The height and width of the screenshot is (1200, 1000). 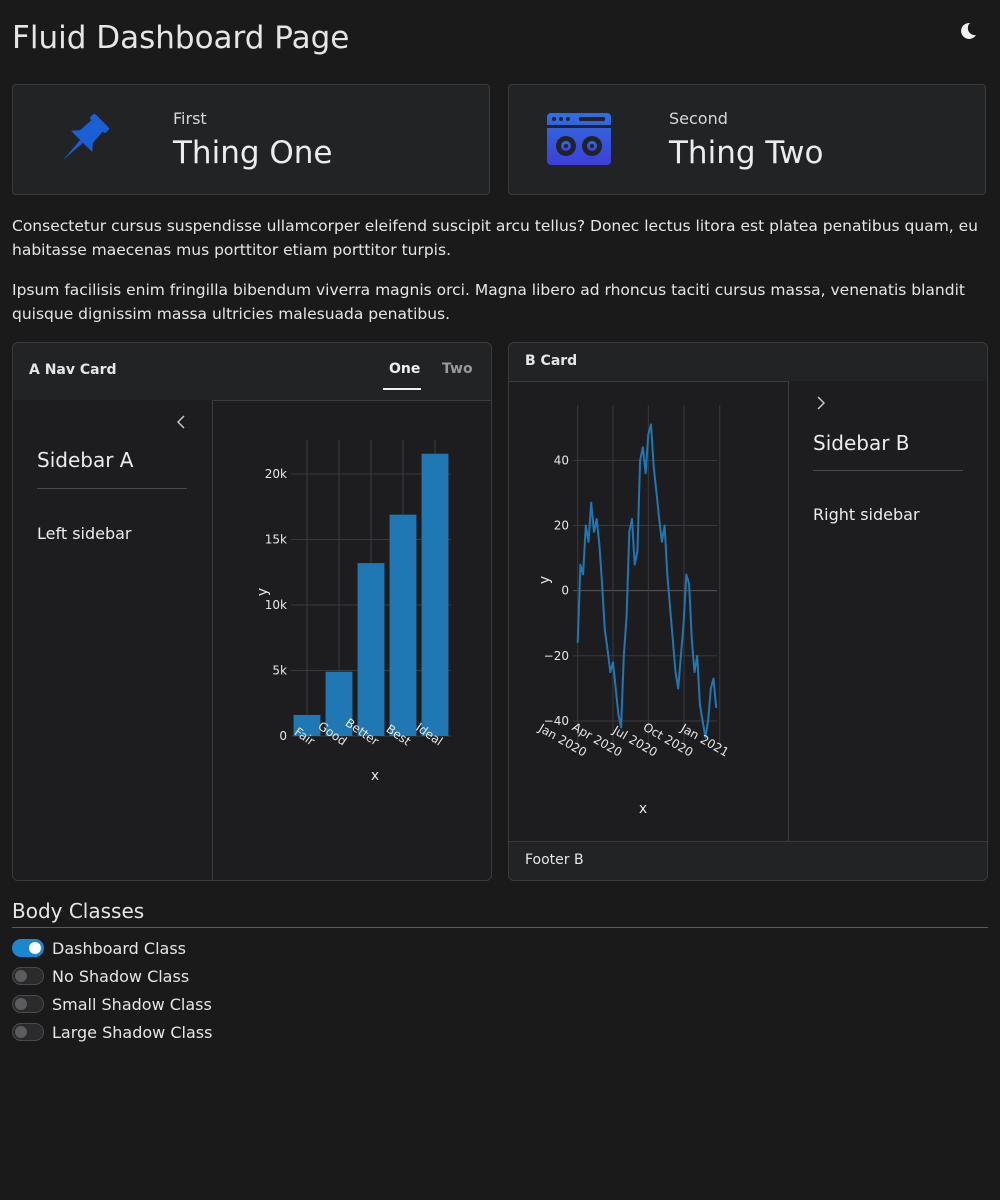 What do you see at coordinates (113, 640) in the screenshot?
I see `sidebar-a: Sidebar A Left sidebar` at bounding box center [113, 640].